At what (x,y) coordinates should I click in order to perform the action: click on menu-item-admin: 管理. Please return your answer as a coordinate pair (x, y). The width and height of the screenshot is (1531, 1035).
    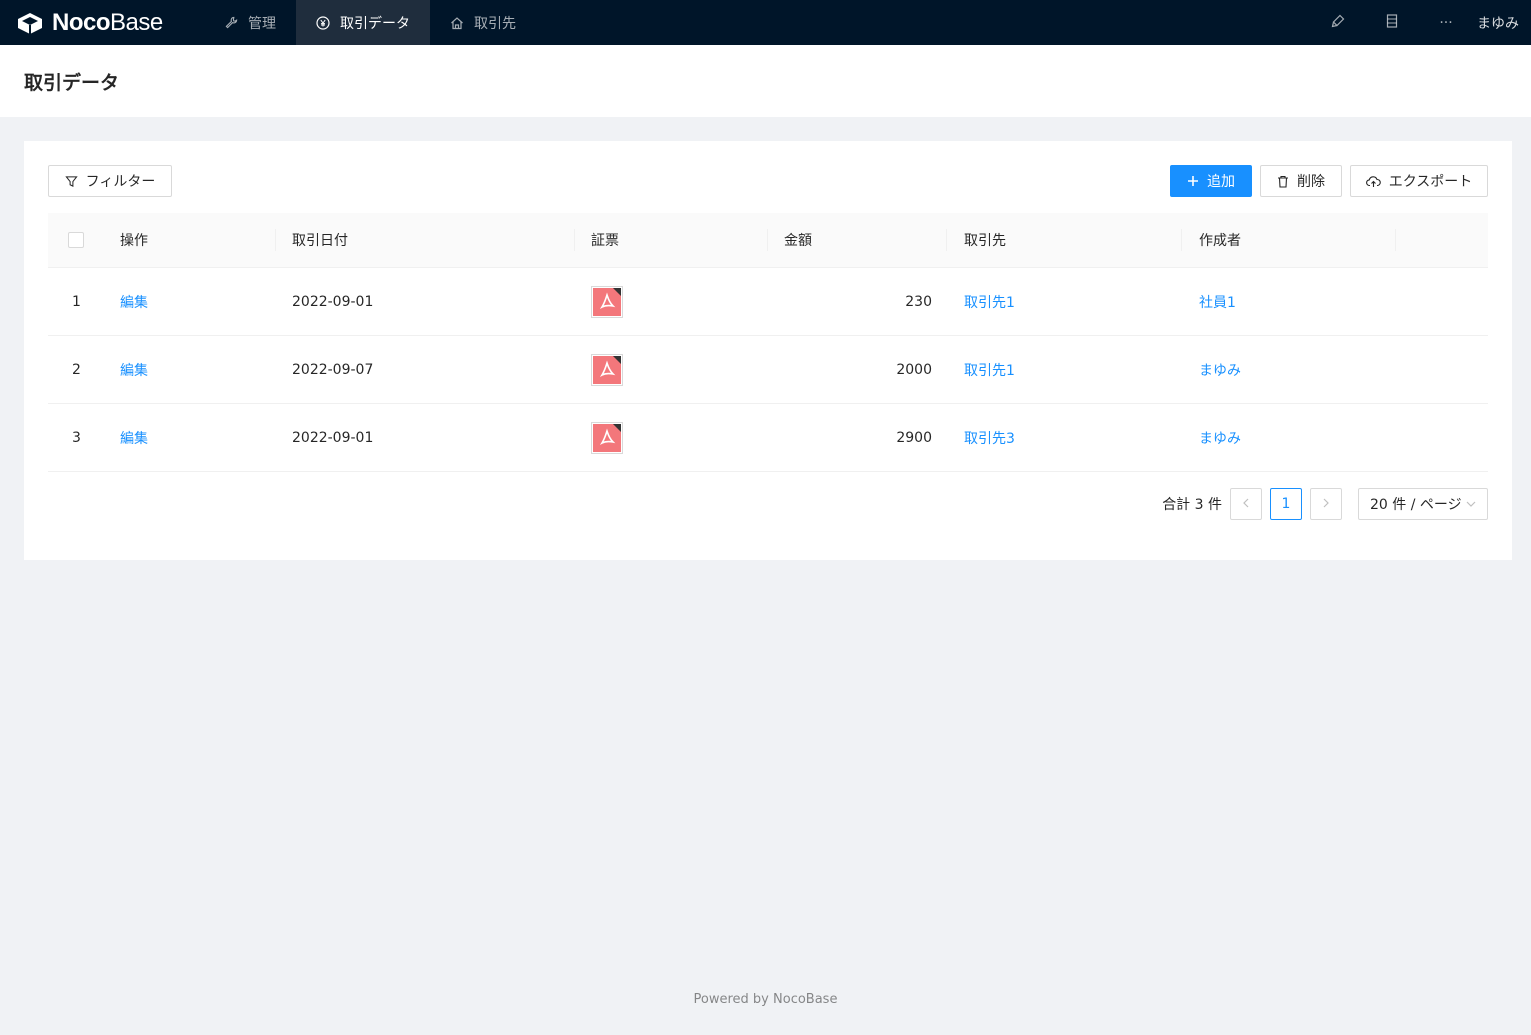
    Looking at the image, I should click on (250, 22).